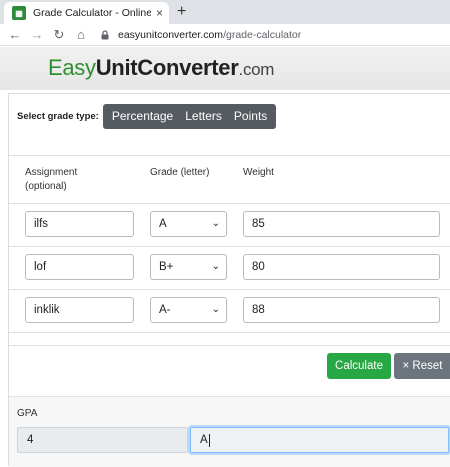  I want to click on logo-easy: Easy, so click(72, 67).